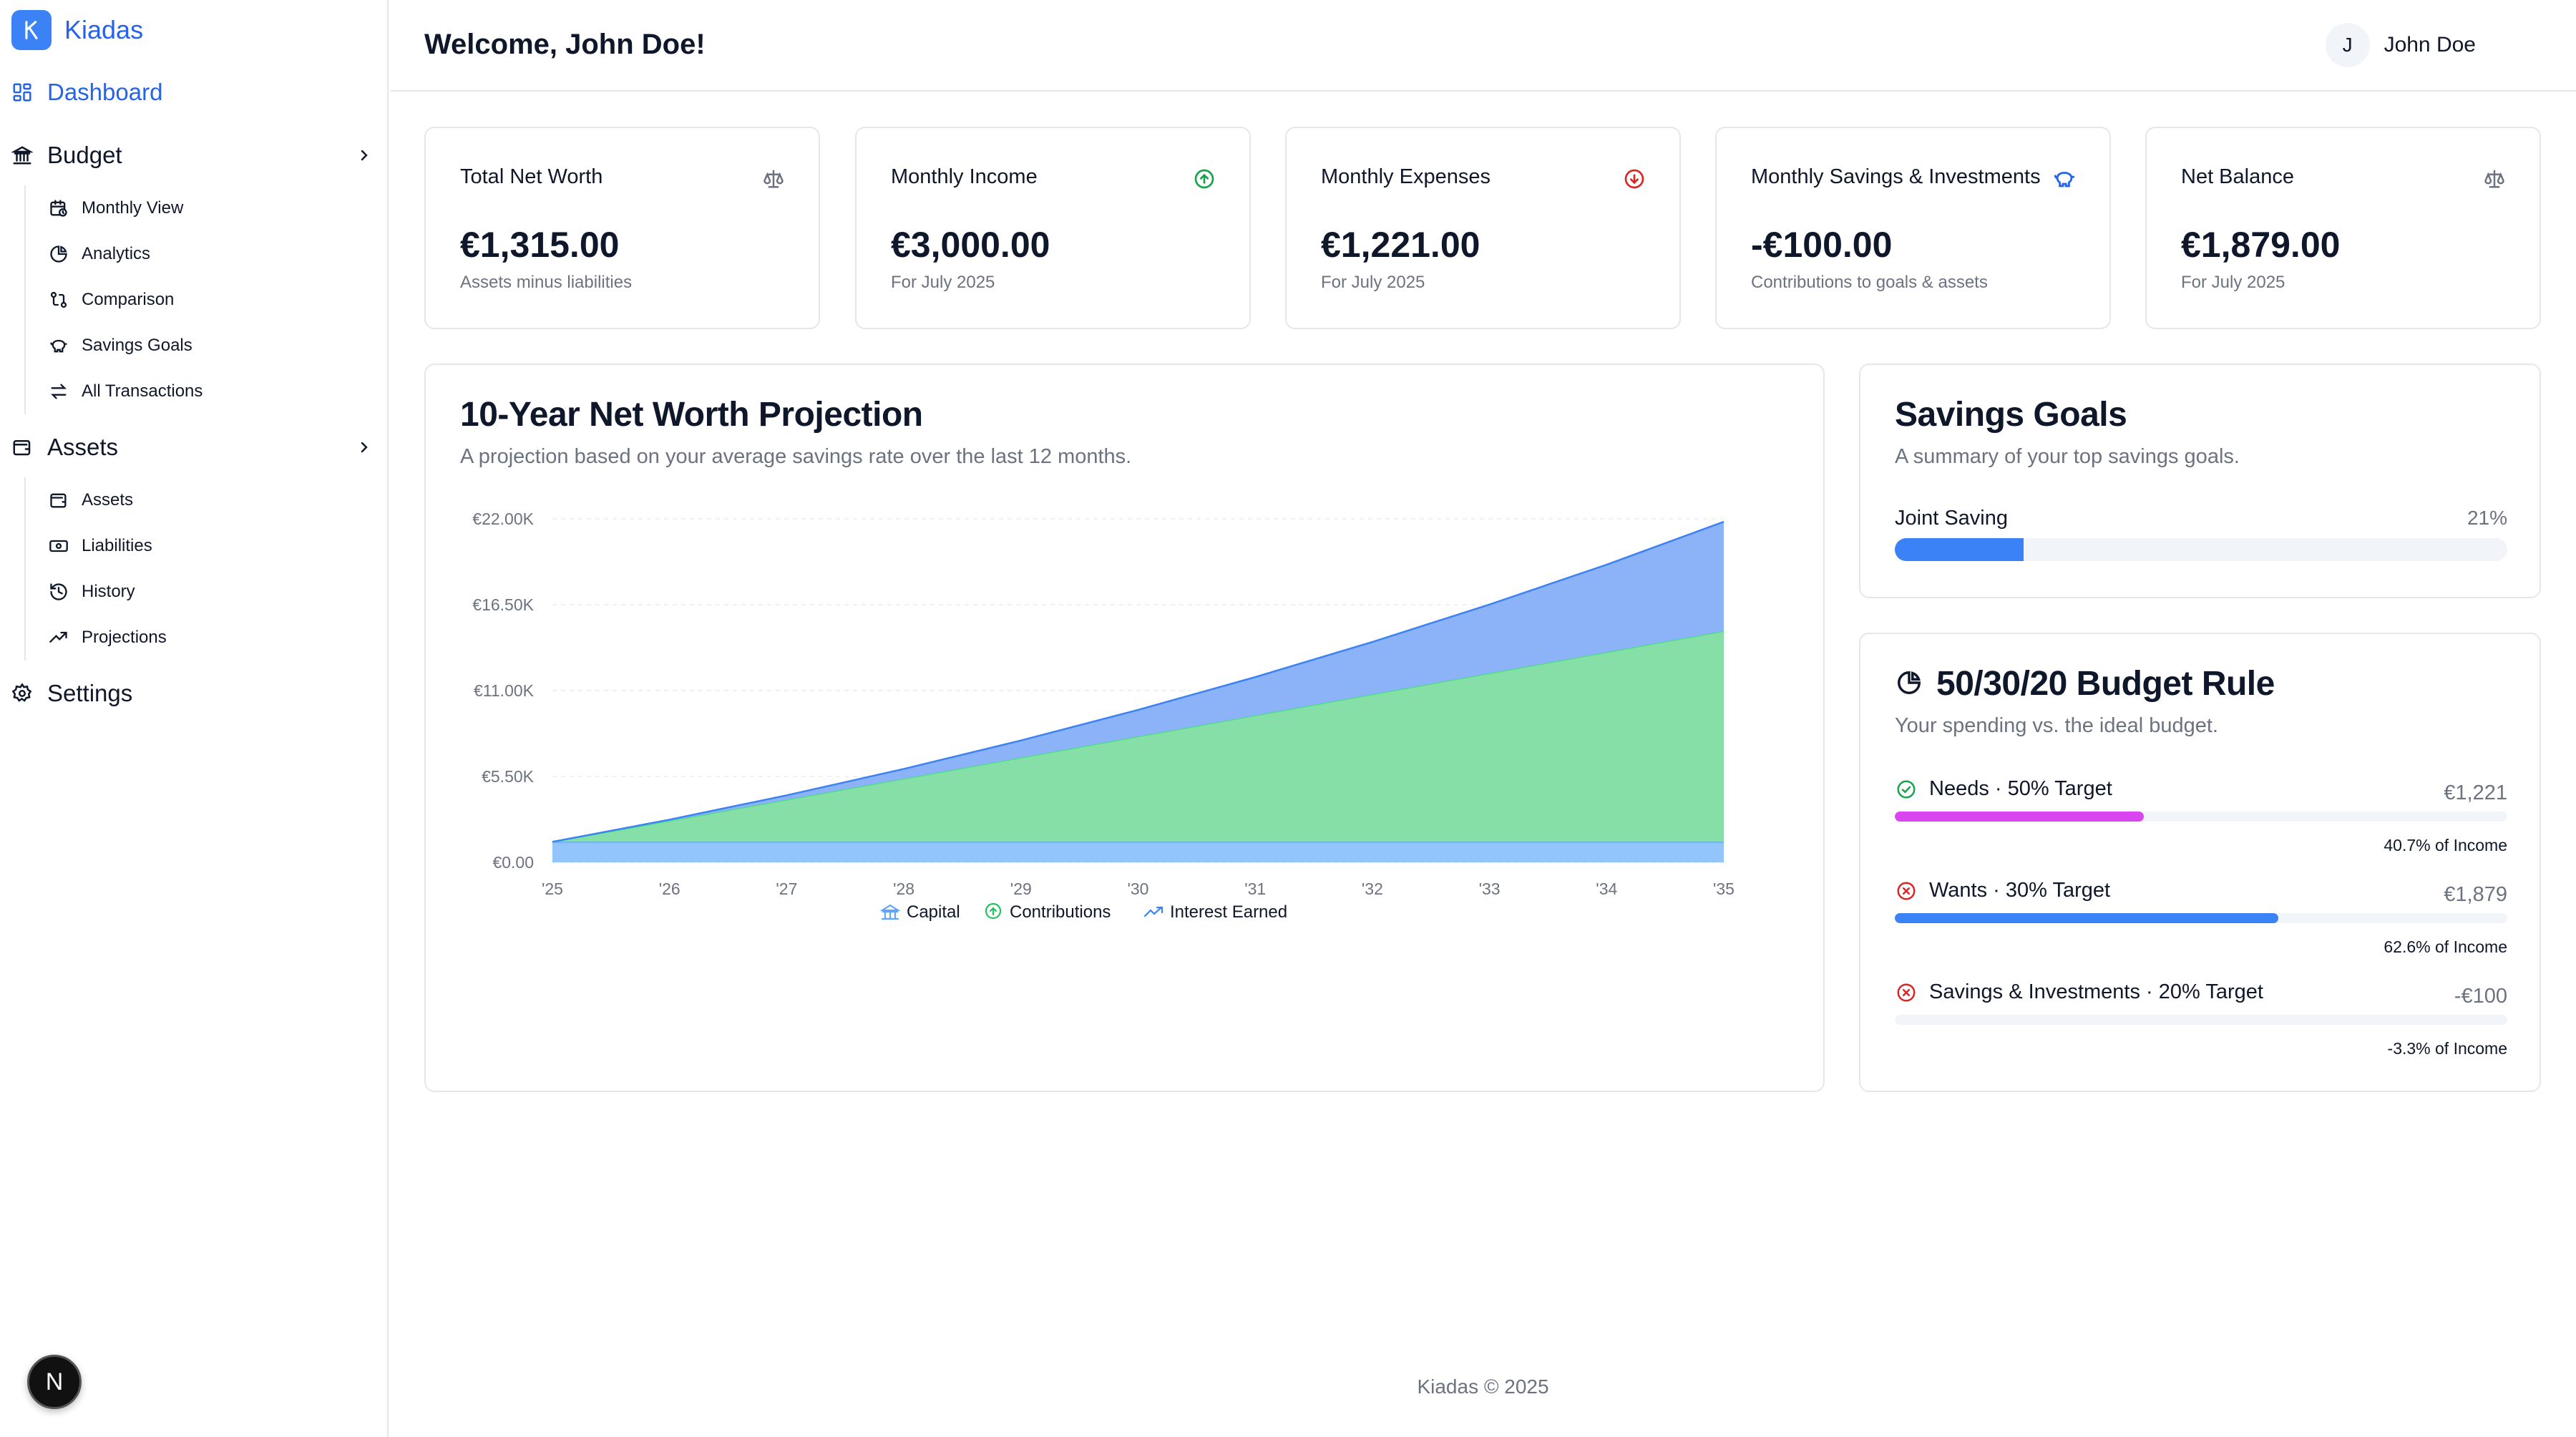 The height and width of the screenshot is (1437, 2576). What do you see at coordinates (540, 245) in the screenshot?
I see `stat-value: €1,315.00` at bounding box center [540, 245].